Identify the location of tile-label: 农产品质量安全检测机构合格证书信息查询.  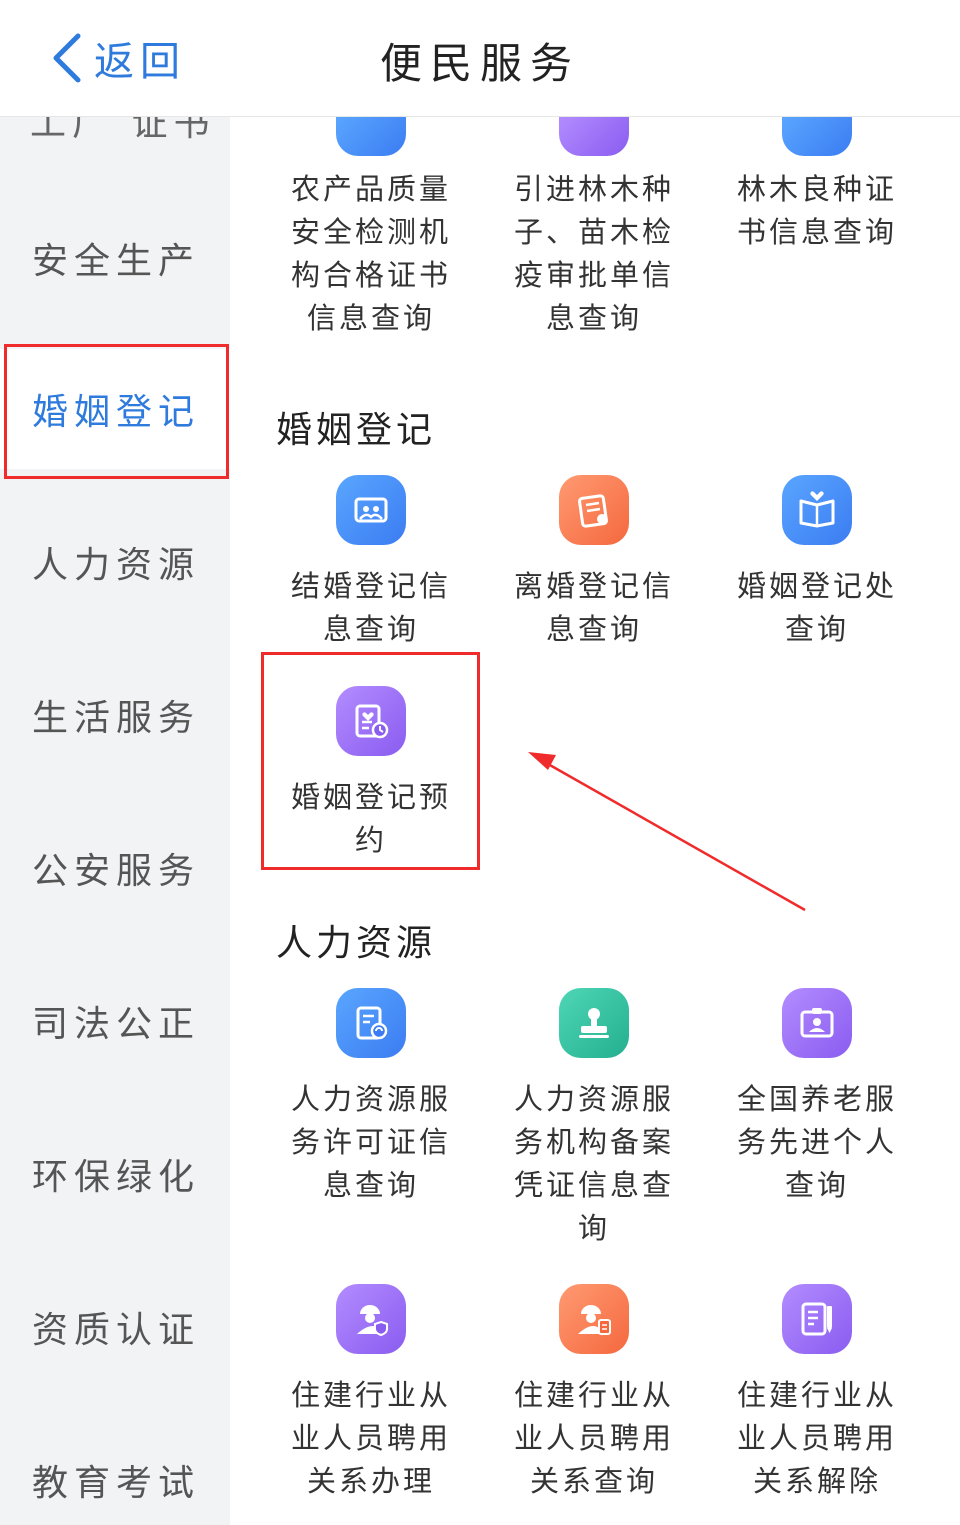
(370, 253).